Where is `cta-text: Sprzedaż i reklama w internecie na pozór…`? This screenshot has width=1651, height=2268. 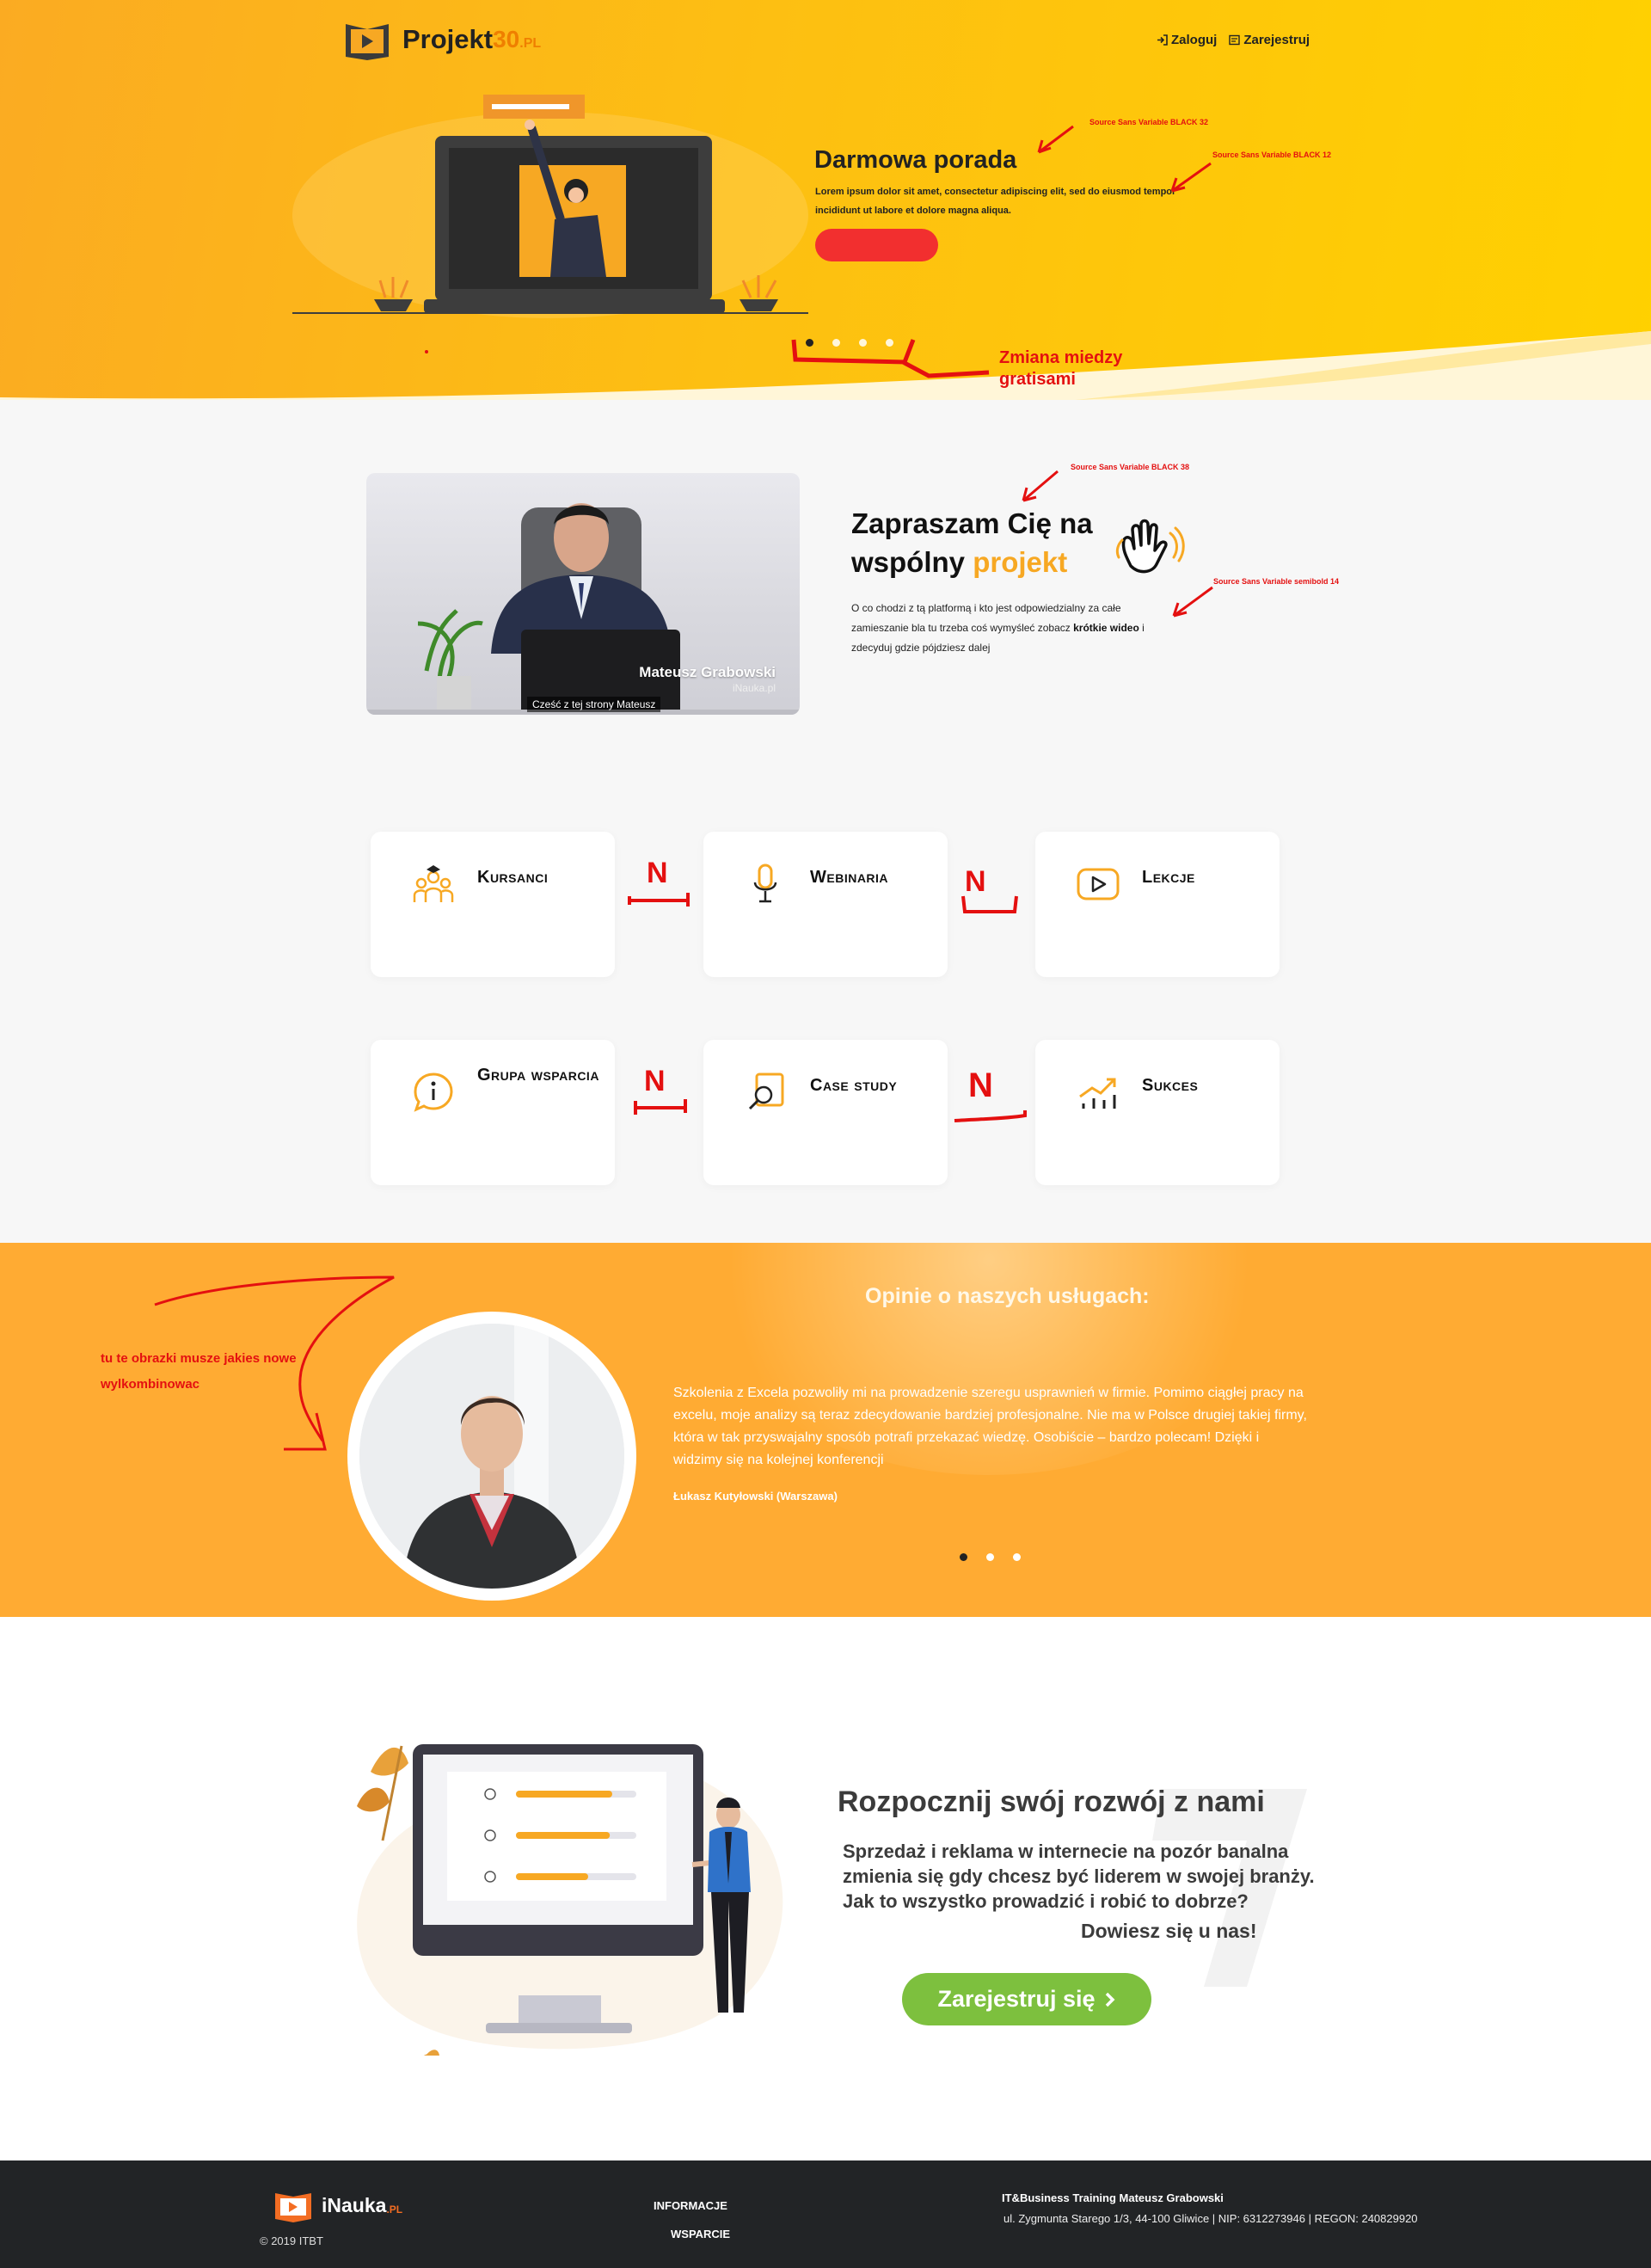
cta-text: Sprzedaż i reklama w internecie na pozór… is located at coordinates (1079, 1877).